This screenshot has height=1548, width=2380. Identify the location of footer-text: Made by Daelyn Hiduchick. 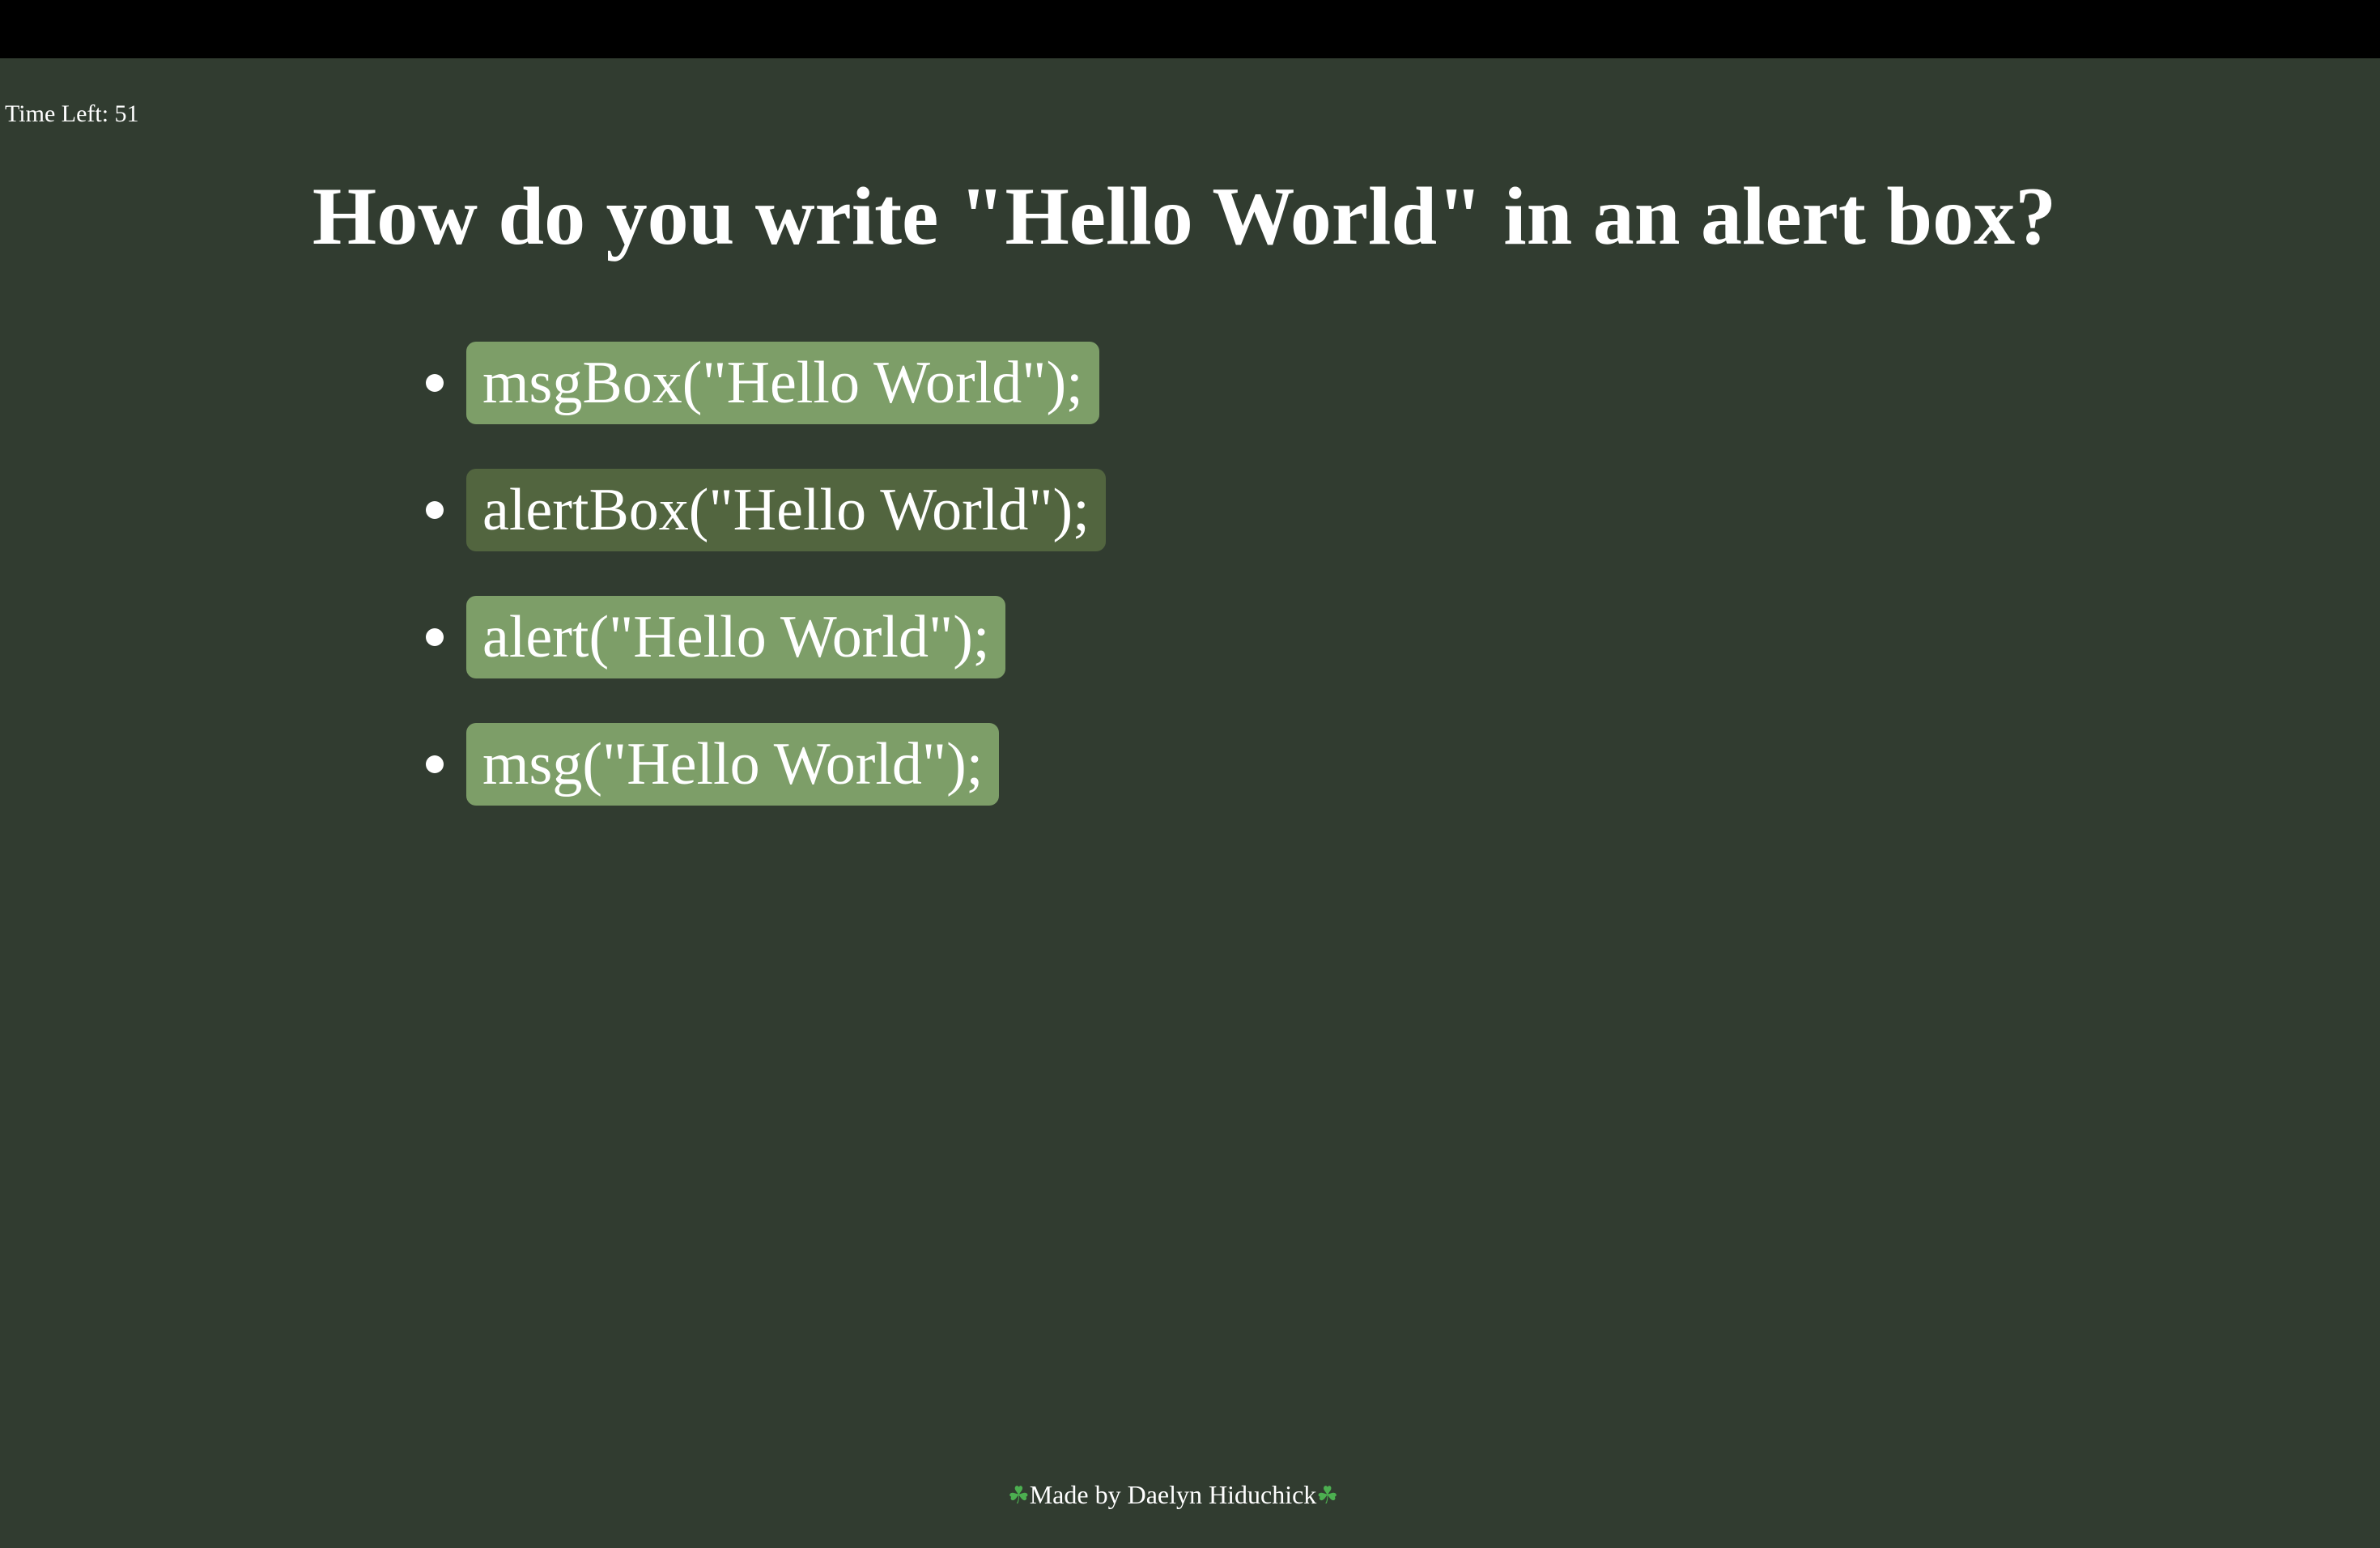
(1173, 1494).